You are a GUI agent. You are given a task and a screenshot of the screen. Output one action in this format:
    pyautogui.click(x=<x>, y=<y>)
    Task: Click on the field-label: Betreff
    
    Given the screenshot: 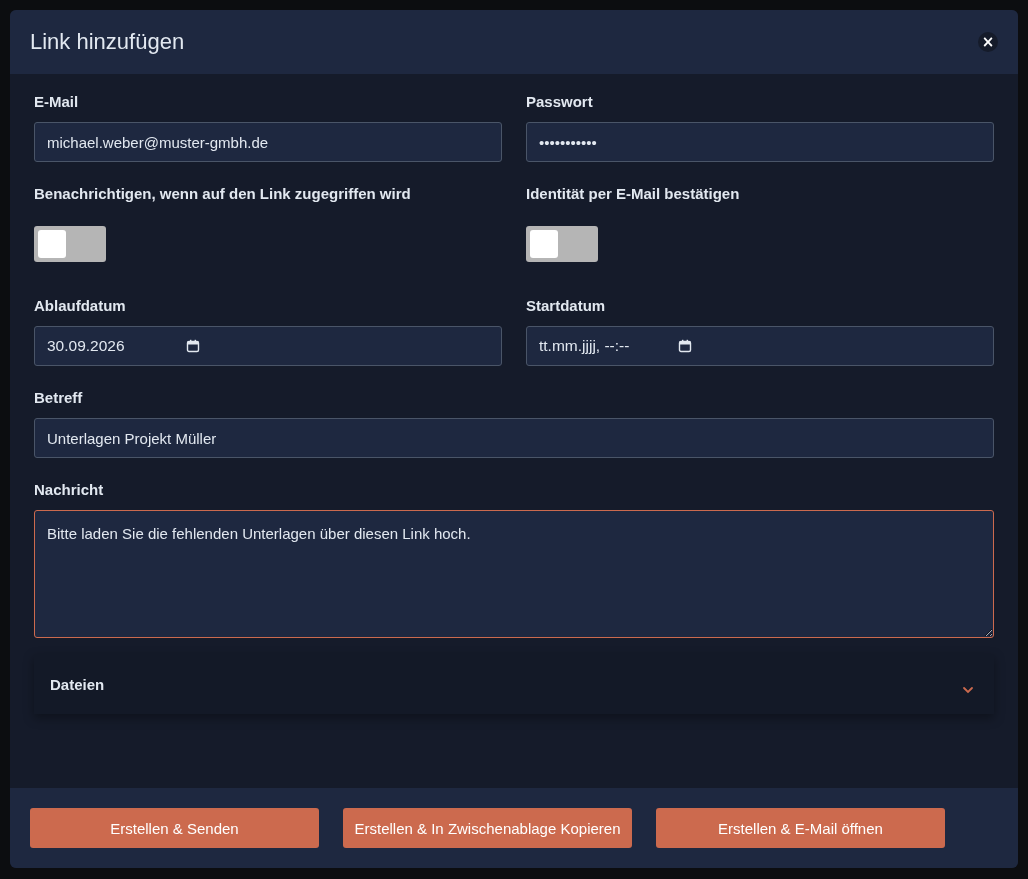 What is the action you would take?
    pyautogui.click(x=58, y=398)
    